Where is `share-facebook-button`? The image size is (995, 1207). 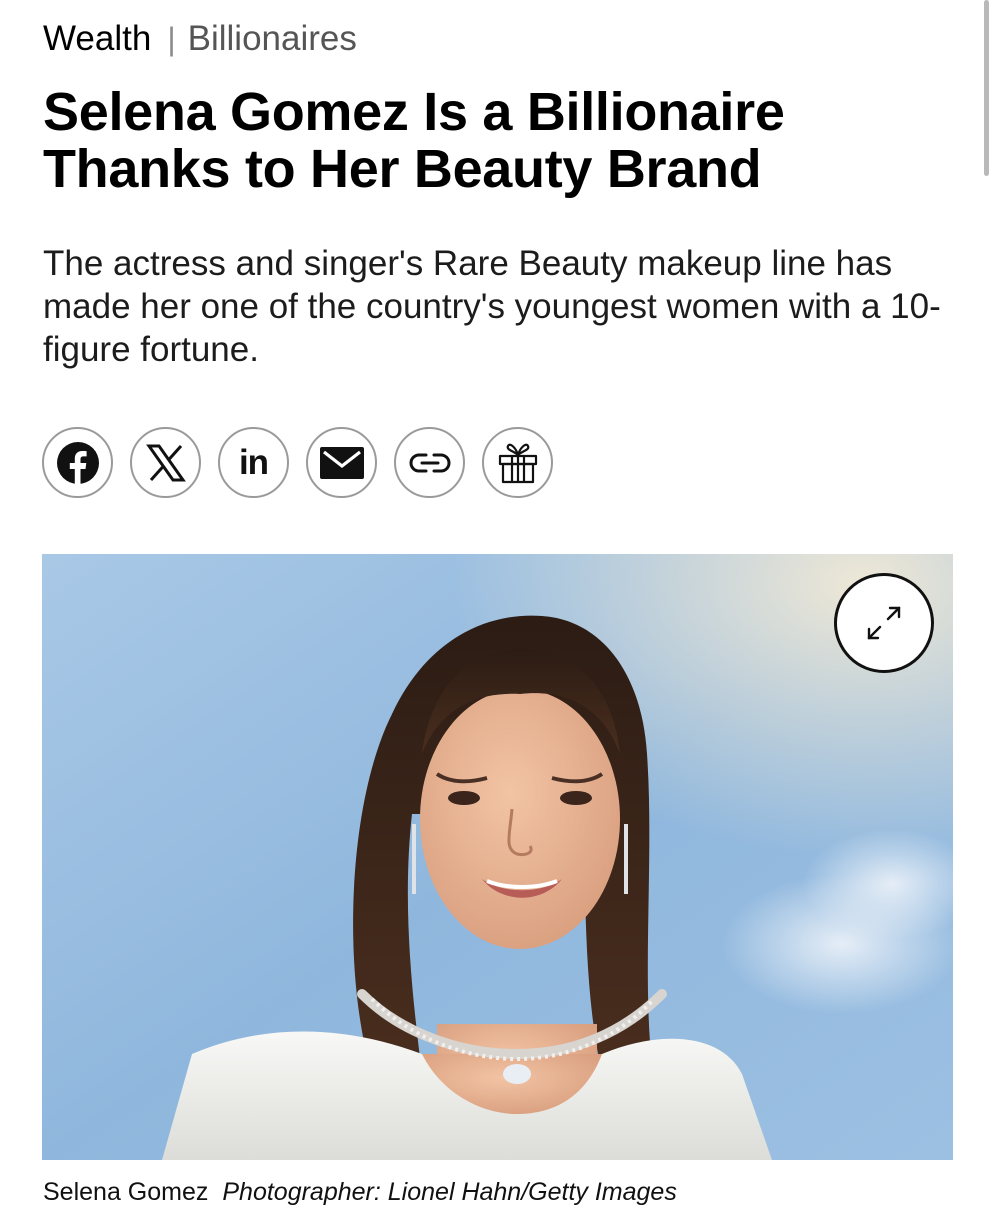
share-facebook-button is located at coordinates (77, 462).